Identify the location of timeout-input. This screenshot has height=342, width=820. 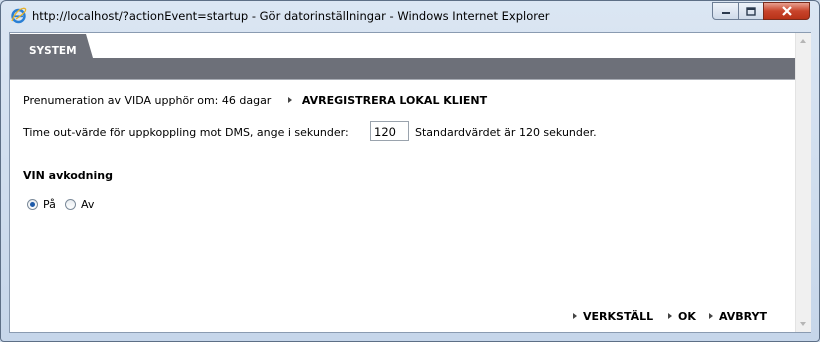
(389, 131).